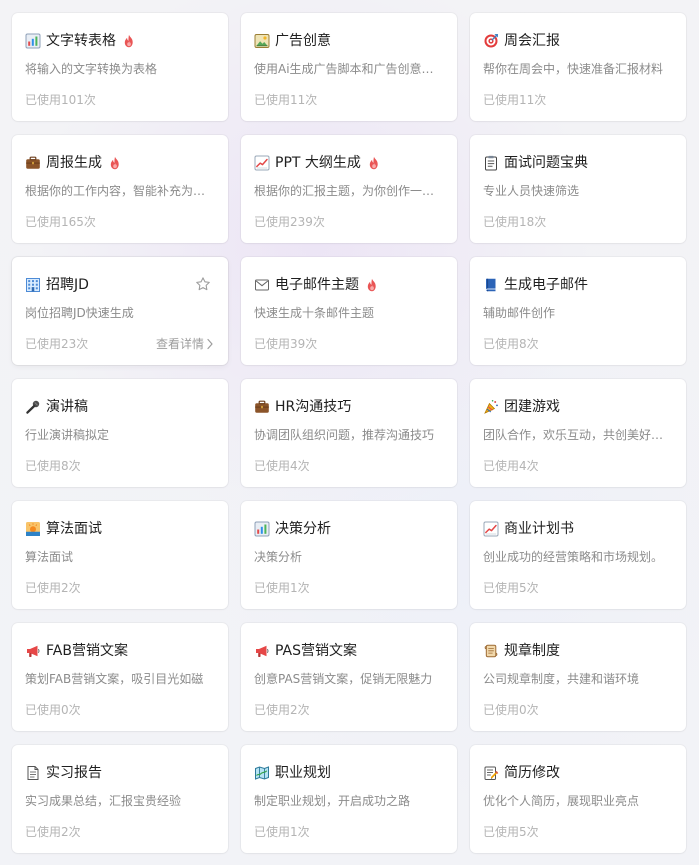 This screenshot has height=865, width=699. What do you see at coordinates (532, 41) in the screenshot?
I see `card-title: 周会汇报` at bounding box center [532, 41].